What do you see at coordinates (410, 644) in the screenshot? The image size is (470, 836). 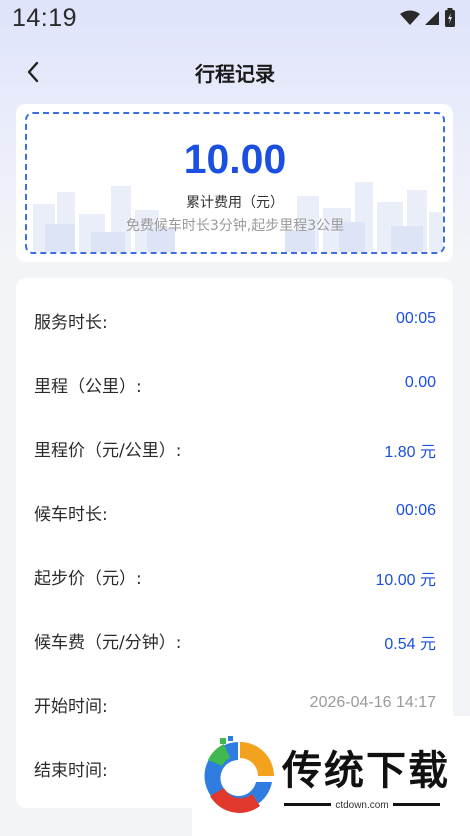 I see `detail-value: 0.54 元` at bounding box center [410, 644].